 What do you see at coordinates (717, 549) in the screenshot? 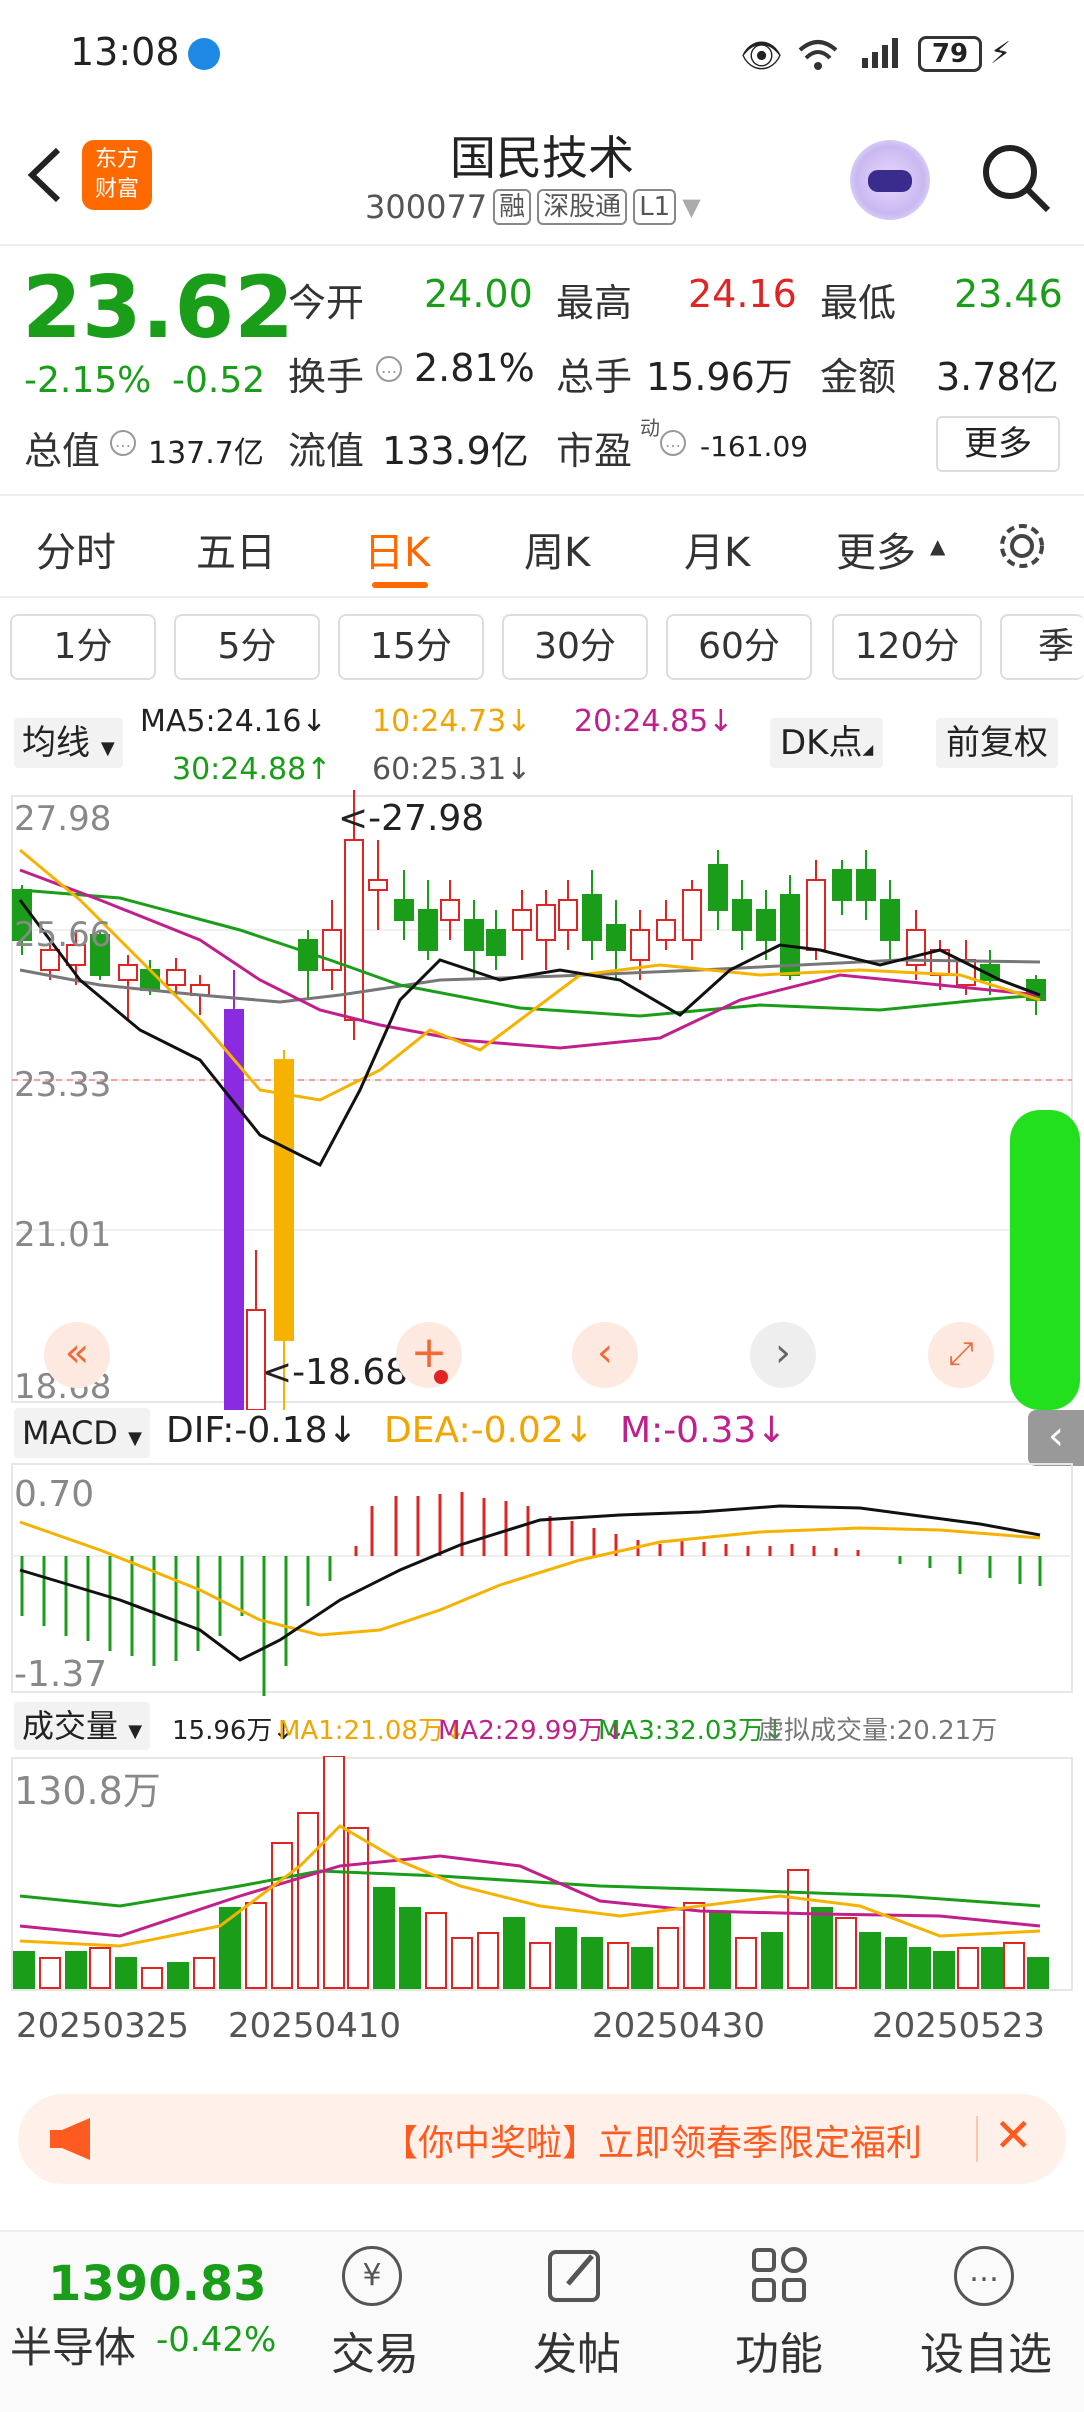
I see `tab-yuek: 月K` at bounding box center [717, 549].